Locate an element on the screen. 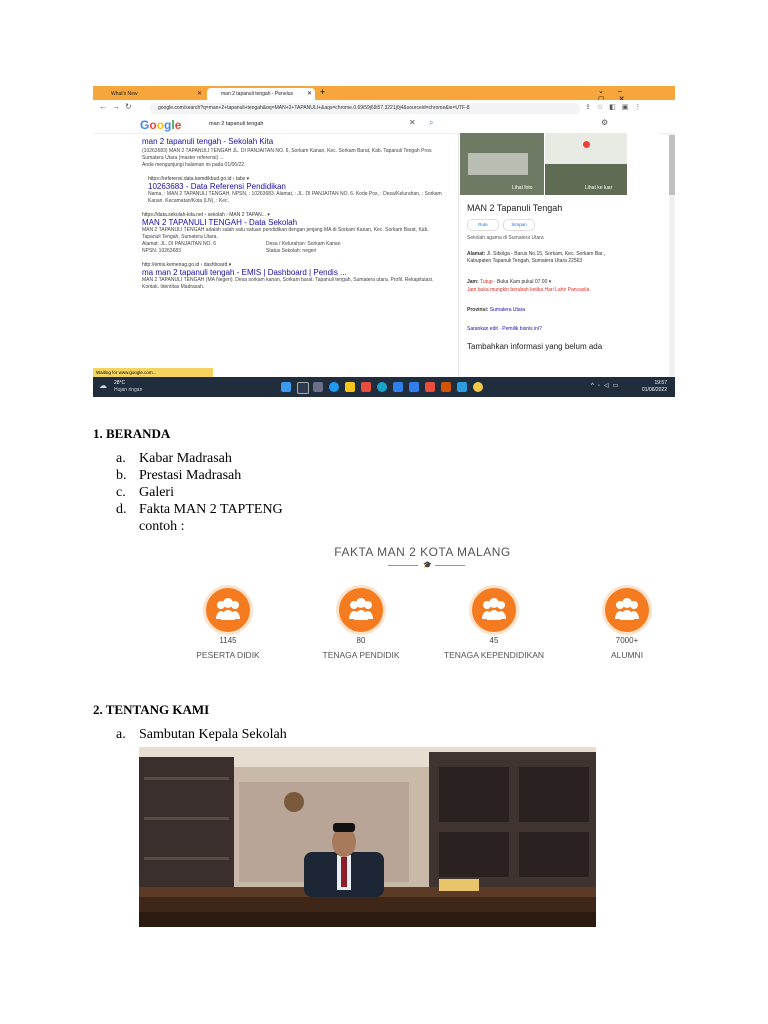 Image resolution: width=768 pixels, height=1024 pixels. street-view-thumbnail: Lihat ke luar is located at coordinates (586, 179).